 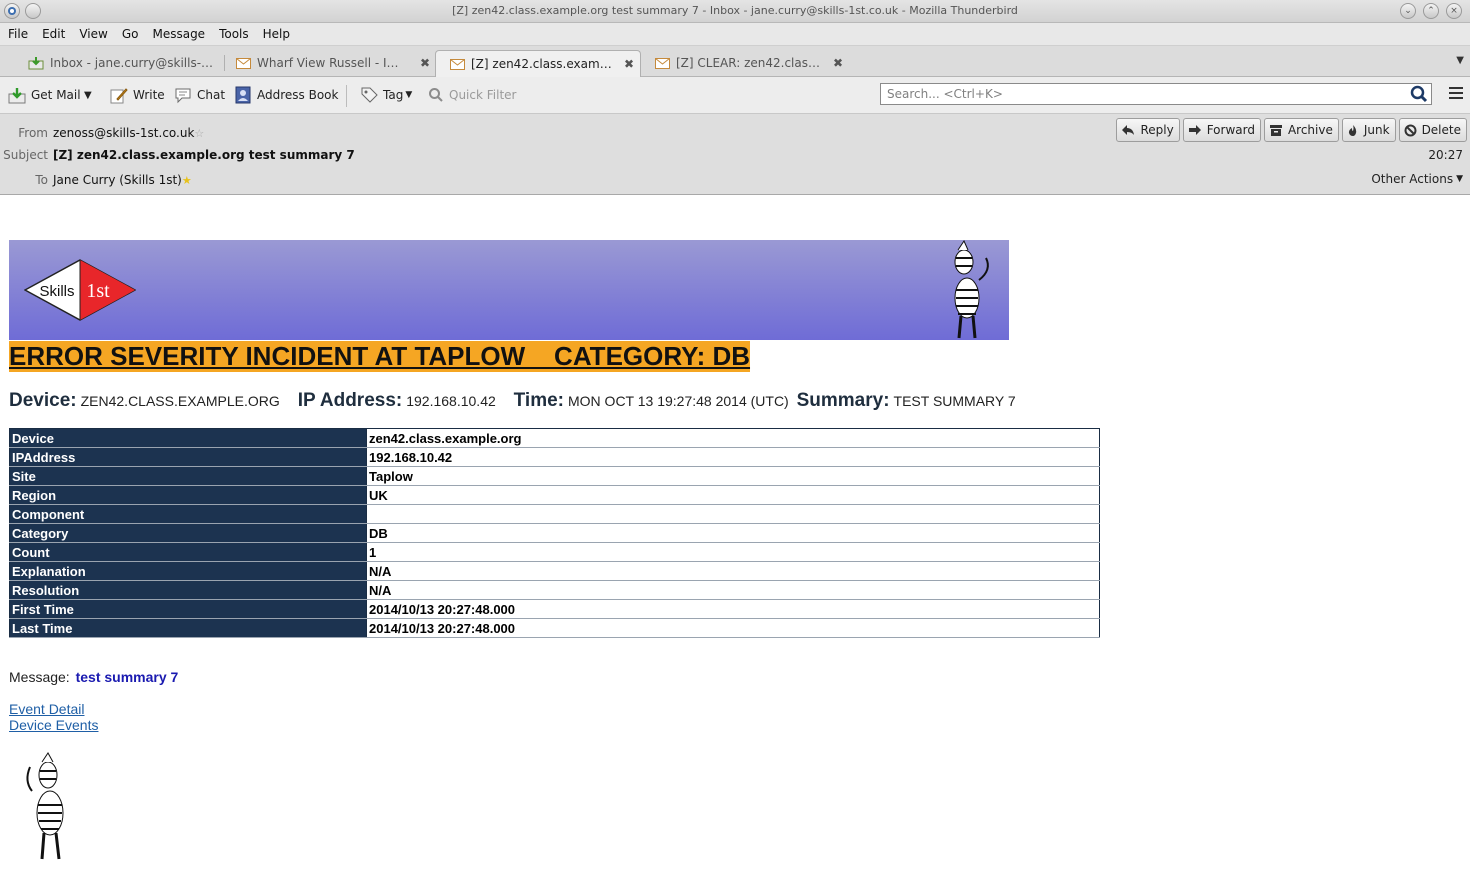 I want to click on table-key-cell: IPAddress, so click(x=188, y=457).